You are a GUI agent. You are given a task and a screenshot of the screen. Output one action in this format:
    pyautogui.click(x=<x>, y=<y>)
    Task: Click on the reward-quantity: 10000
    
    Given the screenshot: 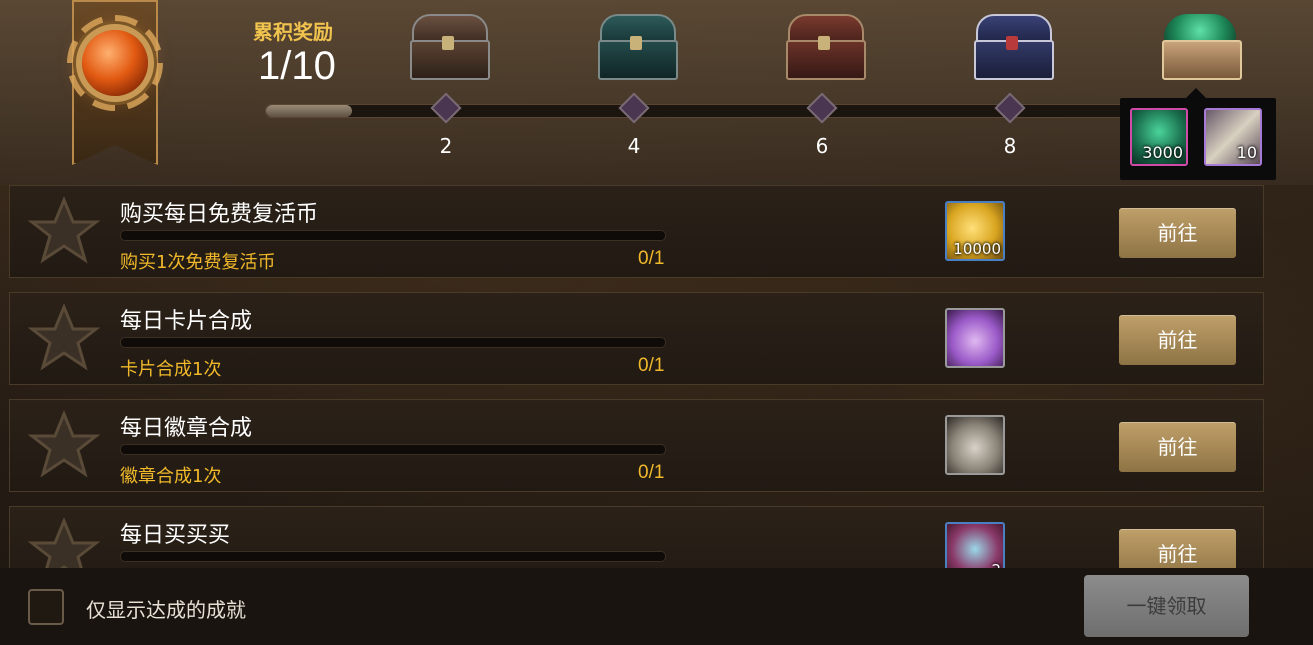 What is the action you would take?
    pyautogui.click(x=977, y=249)
    